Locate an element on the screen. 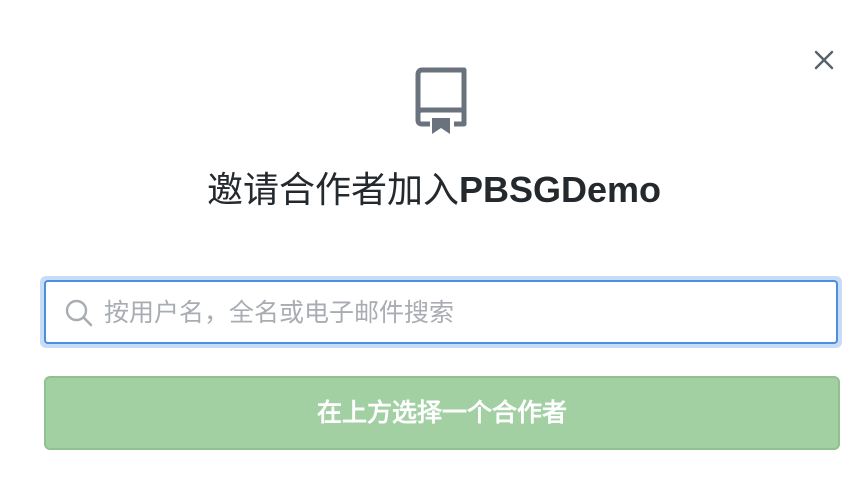  repo-icon is located at coordinates (441, 100).